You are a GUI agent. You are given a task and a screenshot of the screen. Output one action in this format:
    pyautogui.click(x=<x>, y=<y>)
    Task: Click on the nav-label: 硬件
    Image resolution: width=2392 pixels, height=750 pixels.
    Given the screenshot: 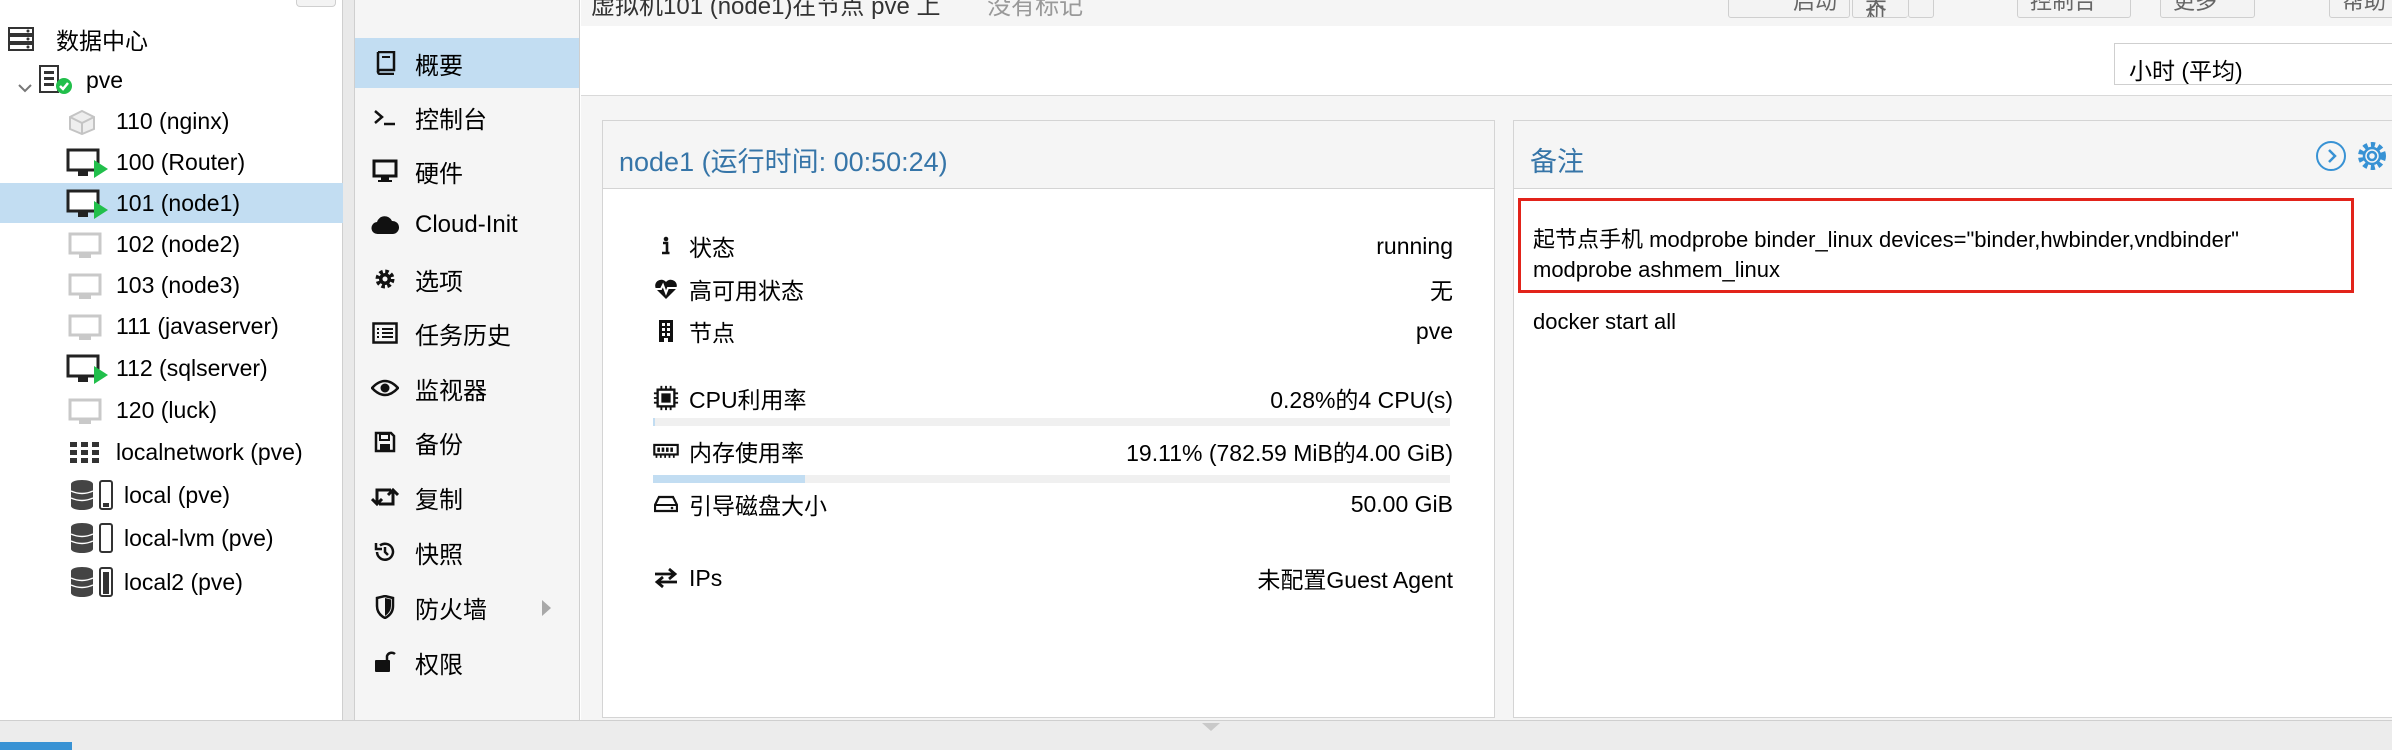 What is the action you would take?
    pyautogui.click(x=439, y=174)
    